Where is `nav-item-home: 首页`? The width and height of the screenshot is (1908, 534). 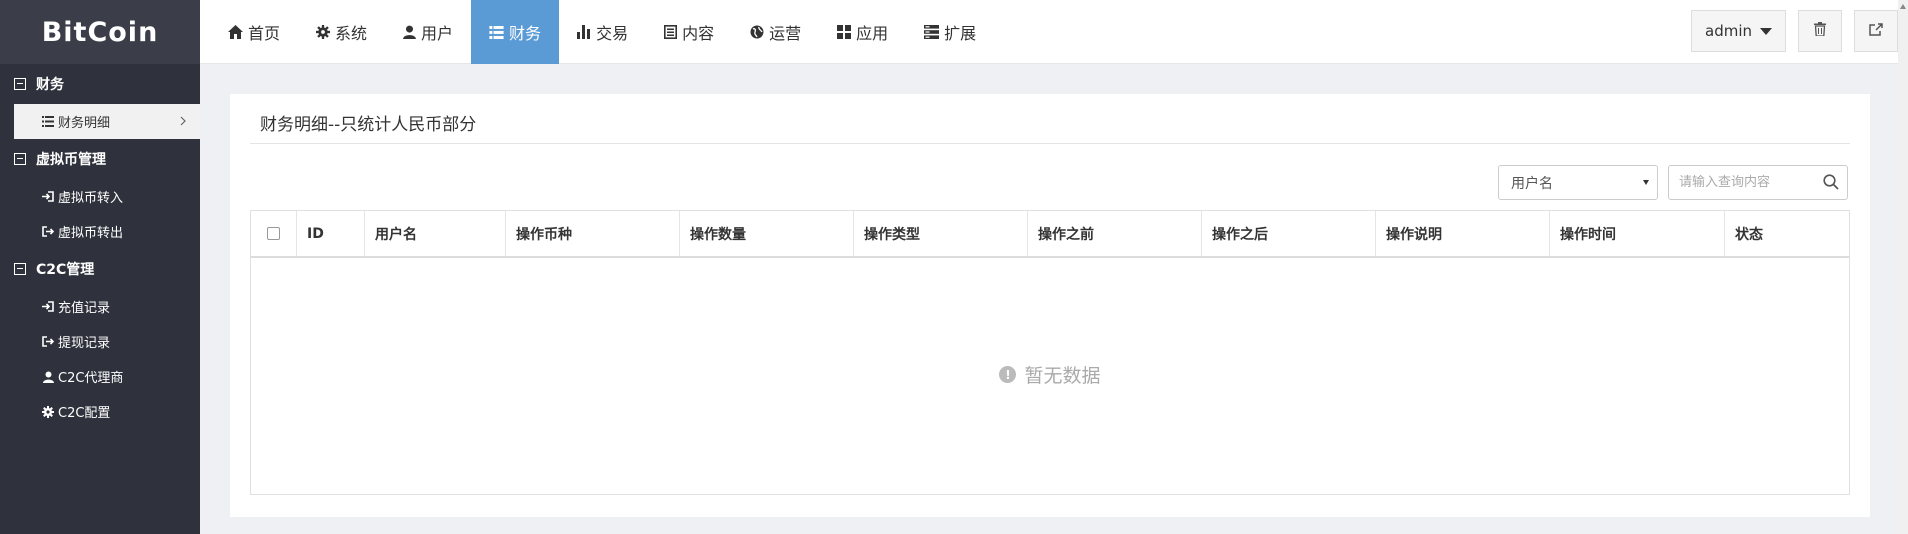
nav-item-home: 首页 is located at coordinates (254, 32).